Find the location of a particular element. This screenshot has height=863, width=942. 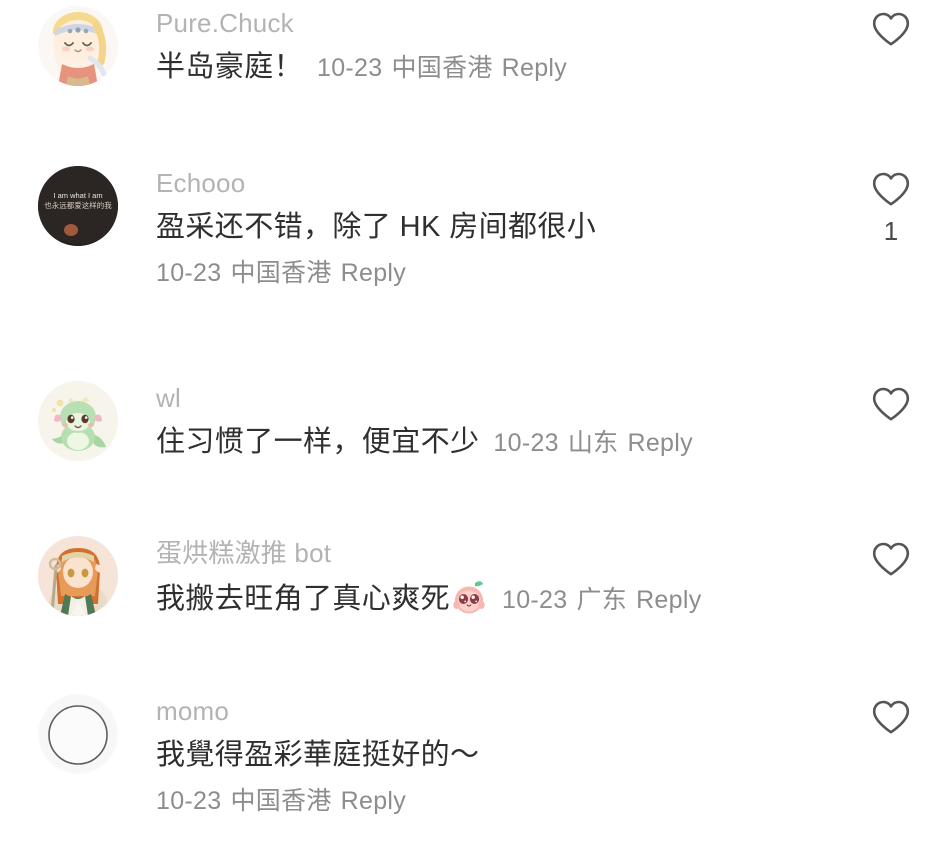

comment-body: 蛋烘糕激推 bot 我搬去旺角了真心爽死 10-23 广东 Reply is located at coordinates (486, 577).